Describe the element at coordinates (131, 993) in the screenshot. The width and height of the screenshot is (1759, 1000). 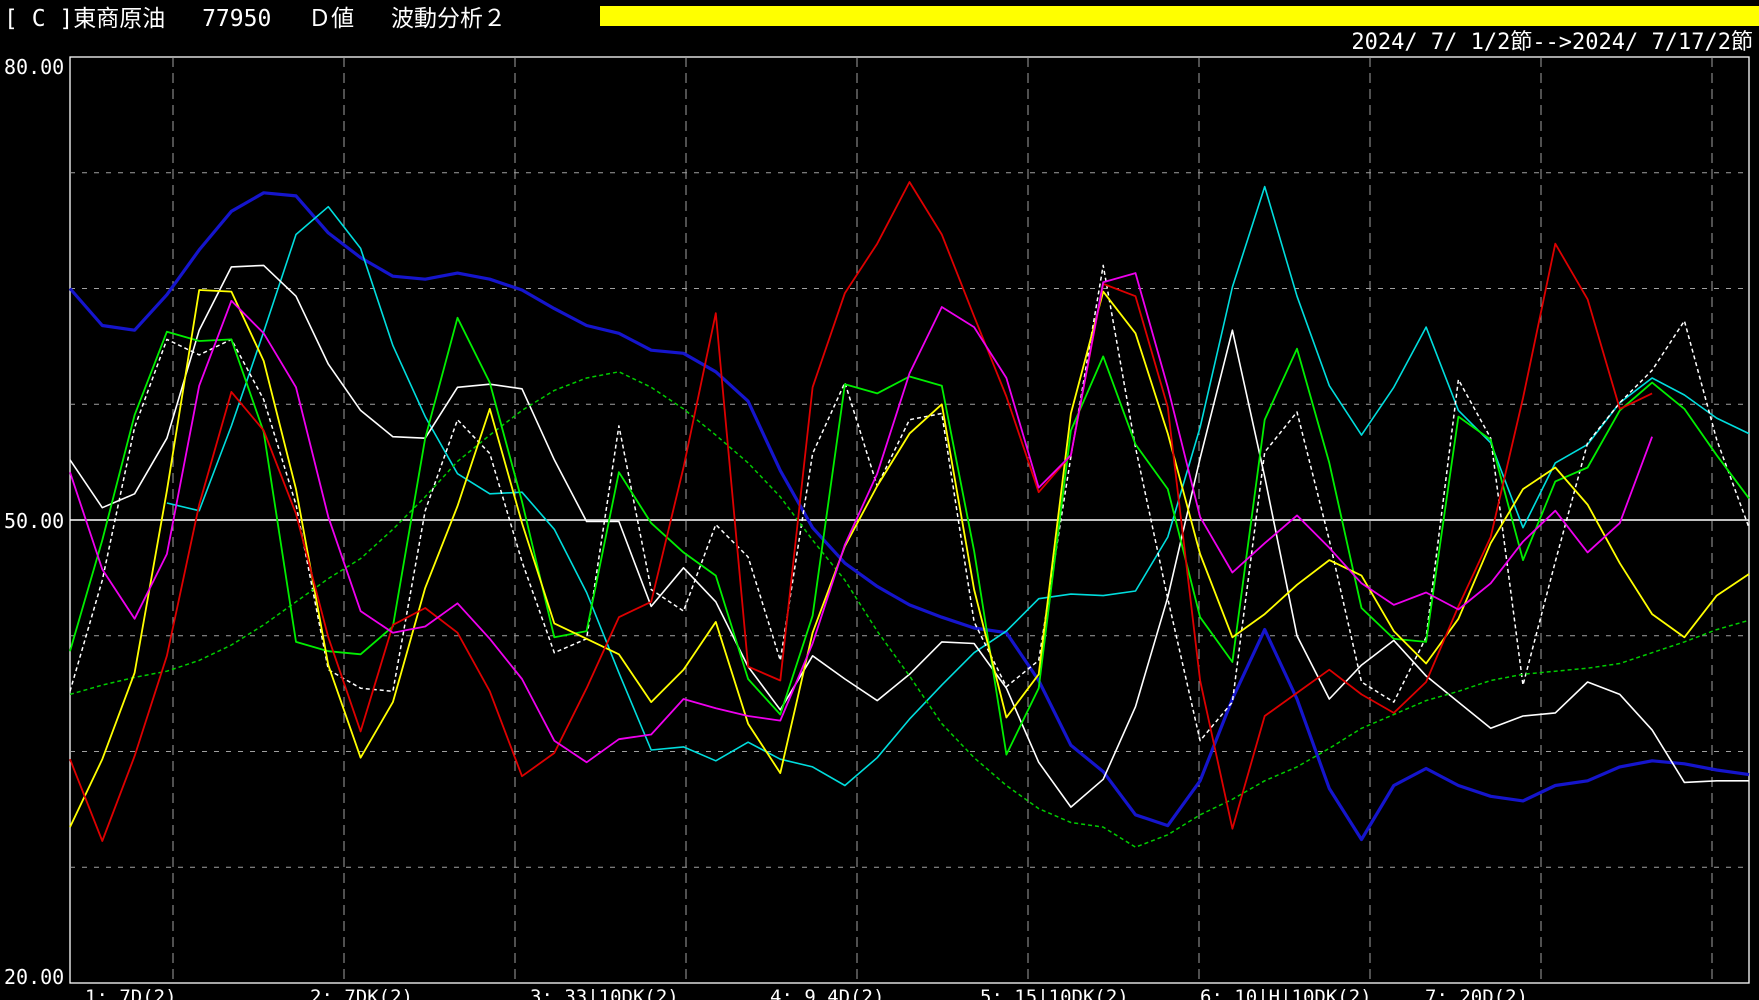
I see `x-tick-label: 1: 7D(2)` at that location.